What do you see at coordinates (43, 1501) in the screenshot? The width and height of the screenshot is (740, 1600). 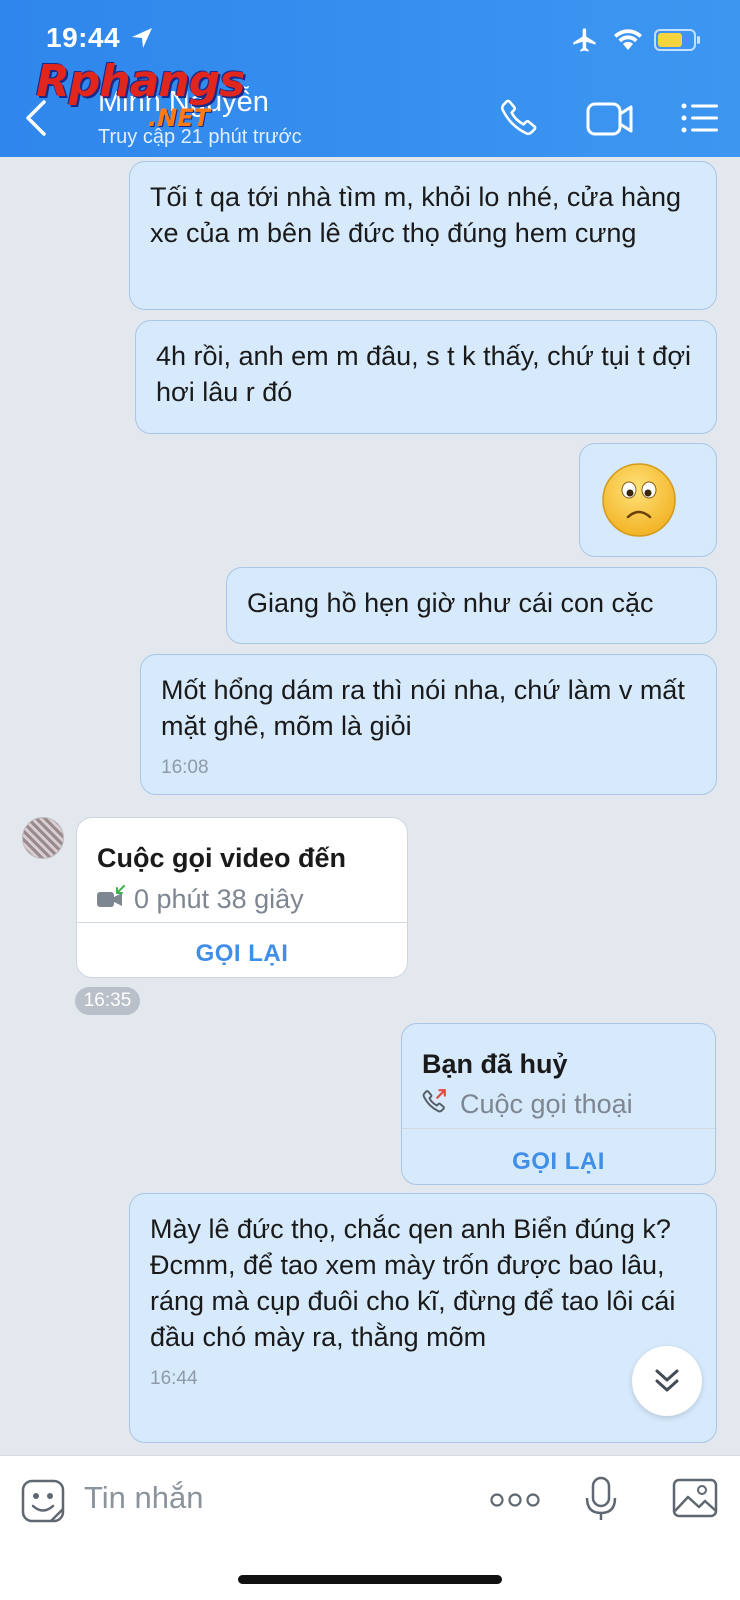 I see `sticker-icon` at bounding box center [43, 1501].